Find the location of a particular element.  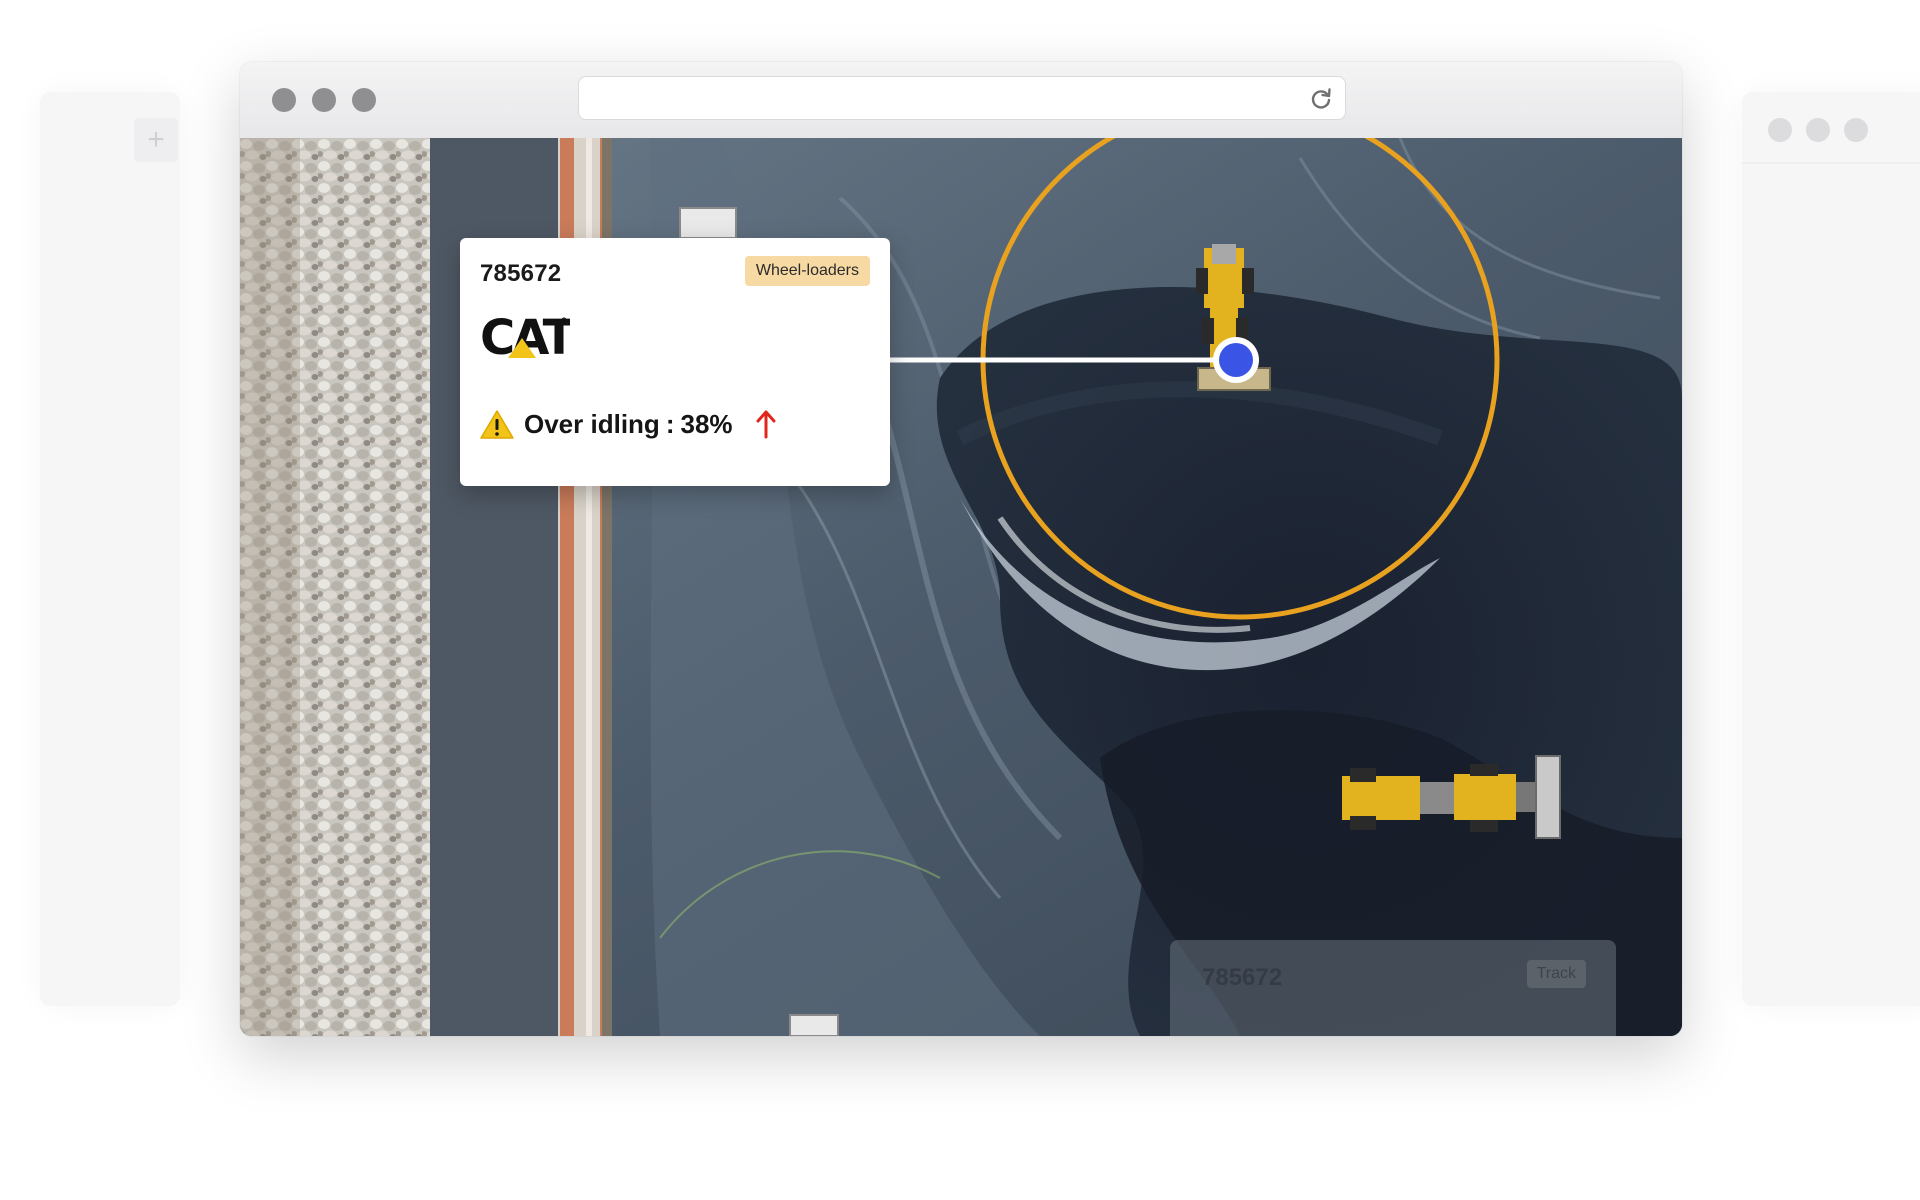

background-window-left: + is located at coordinates (110, 549).